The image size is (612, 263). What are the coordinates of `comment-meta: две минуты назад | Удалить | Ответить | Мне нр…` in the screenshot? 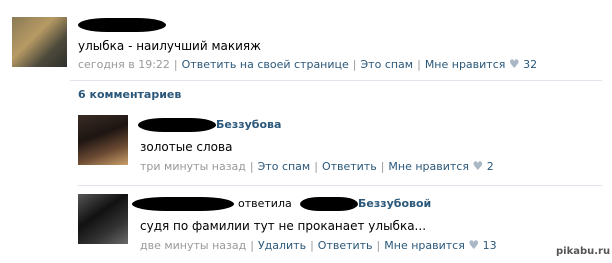 It's located at (318, 245).